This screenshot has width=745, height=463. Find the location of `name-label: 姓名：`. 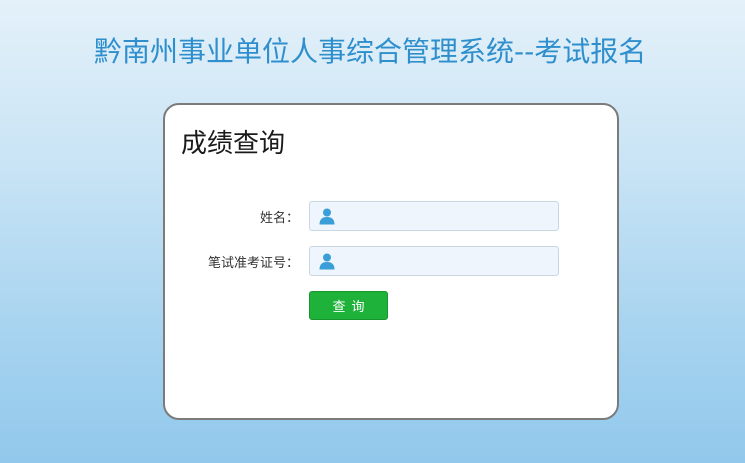

name-label: 姓名： is located at coordinates (279, 218).